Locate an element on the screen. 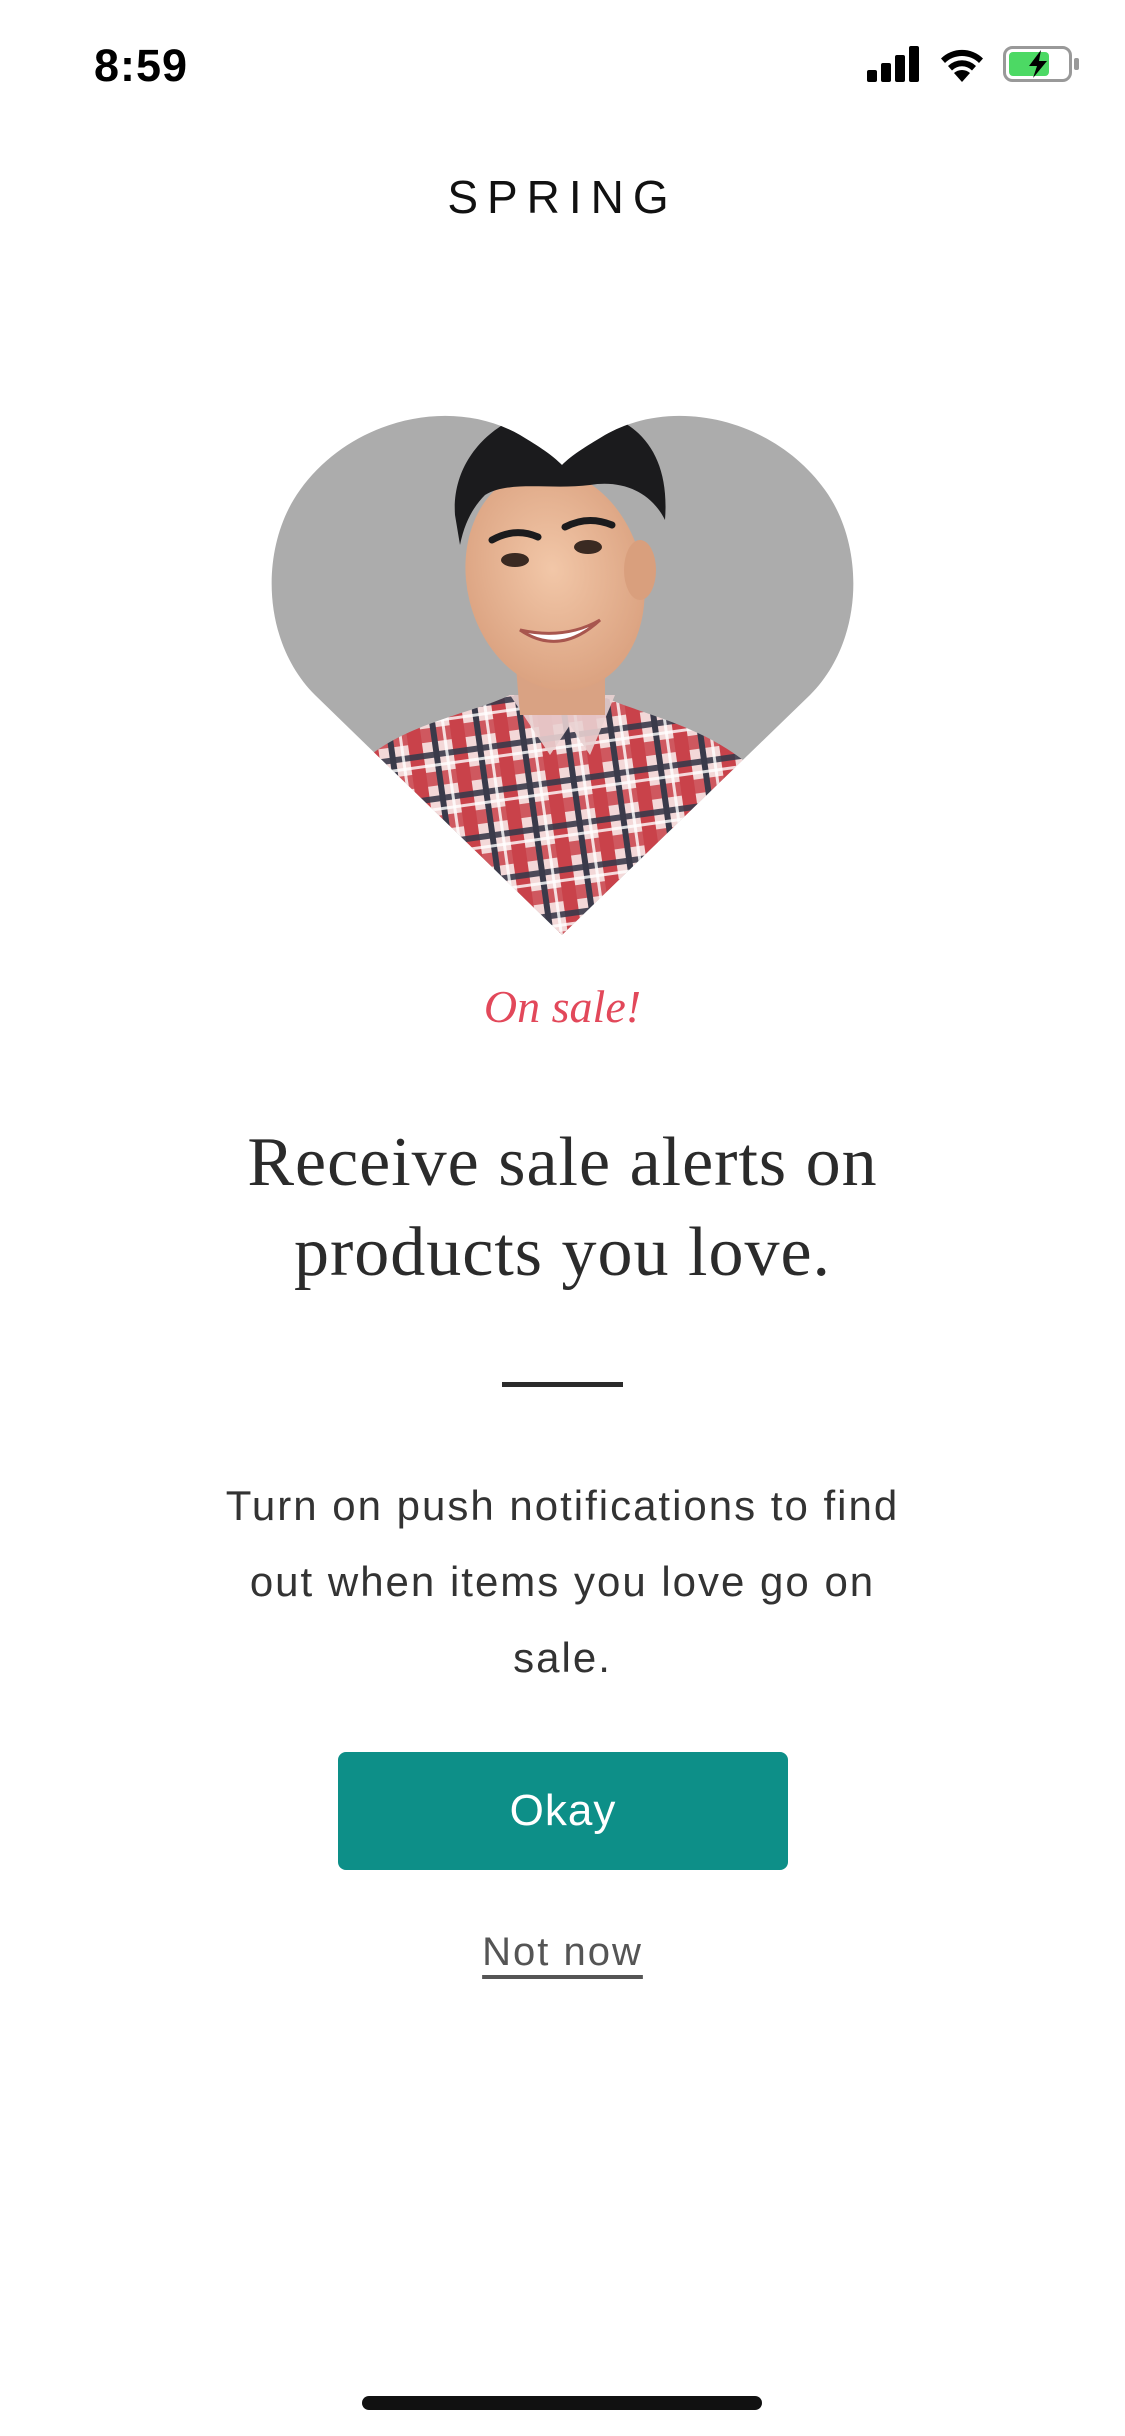 The width and height of the screenshot is (1125, 2436). status-icons is located at coordinates (974, 66).